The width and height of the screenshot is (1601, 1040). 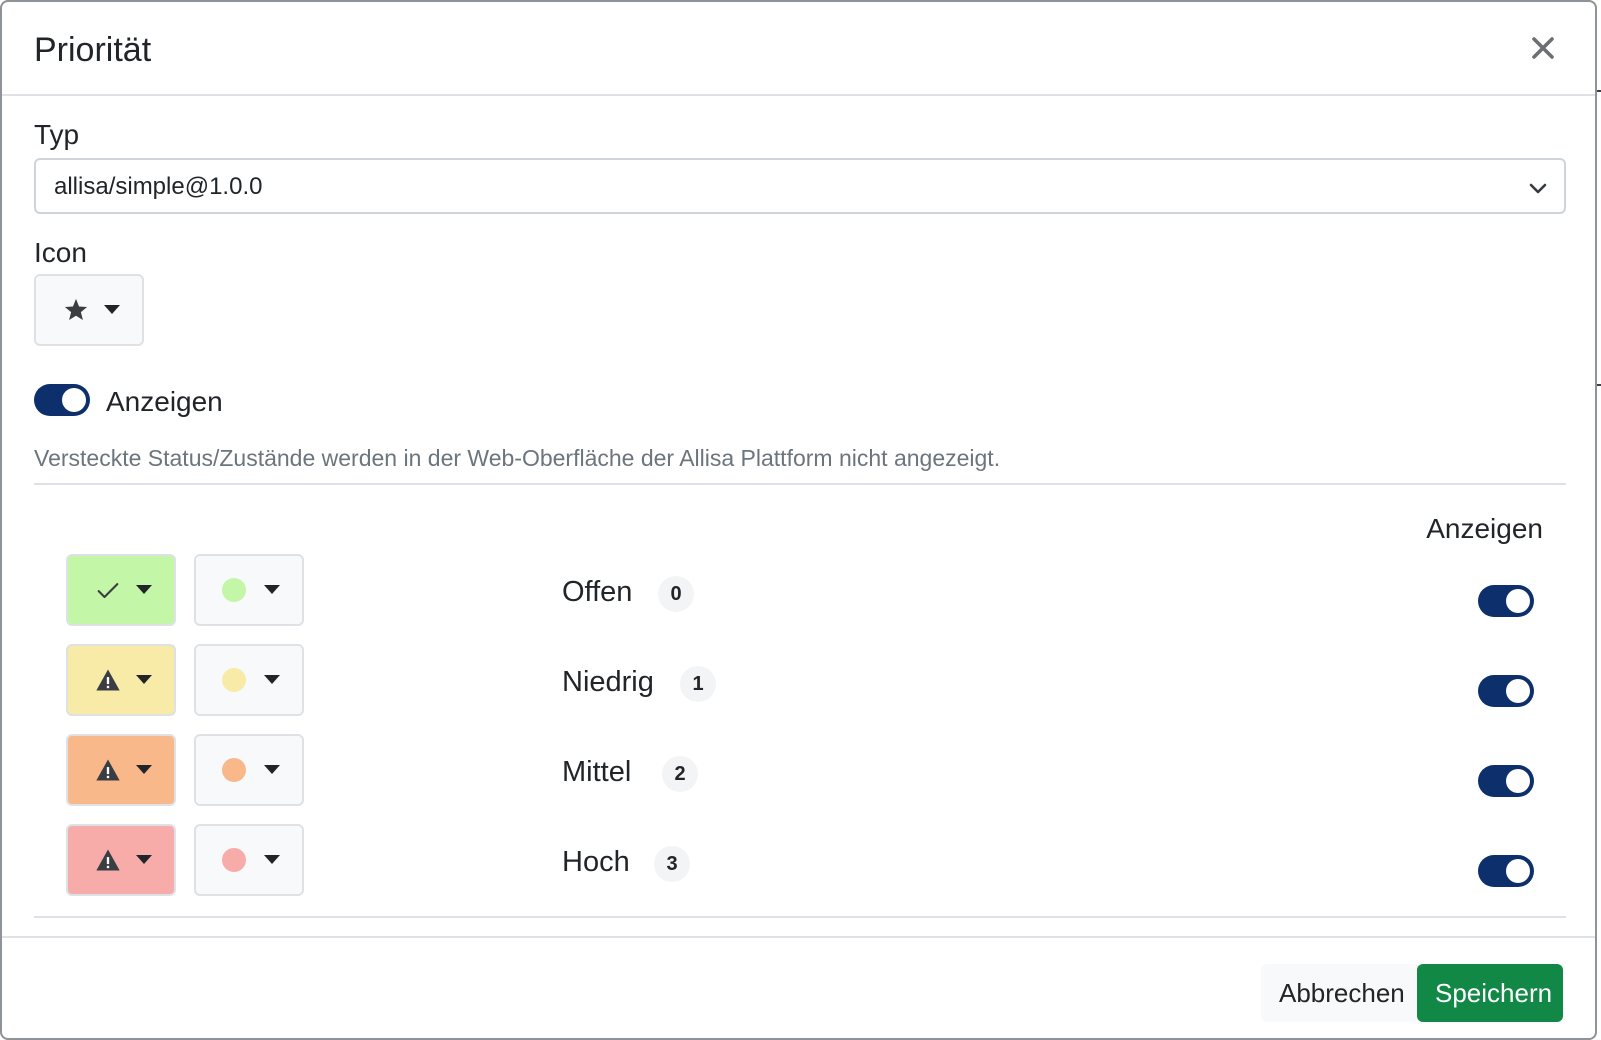 What do you see at coordinates (1490, 993) in the screenshot?
I see `save-button: Speichern` at bounding box center [1490, 993].